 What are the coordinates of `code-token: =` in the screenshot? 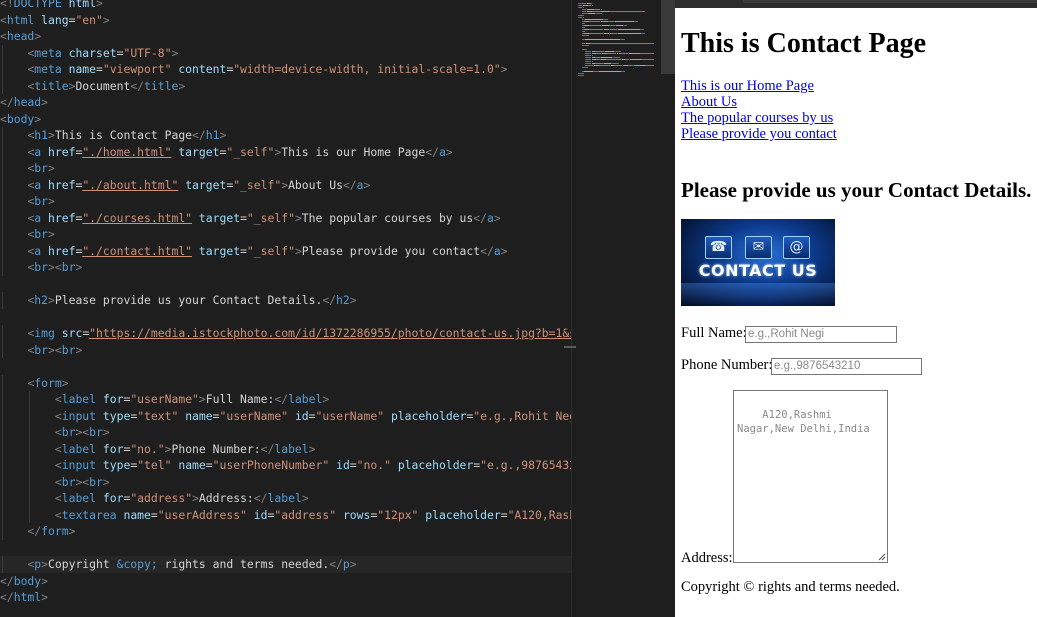 It's located at (353, 465).